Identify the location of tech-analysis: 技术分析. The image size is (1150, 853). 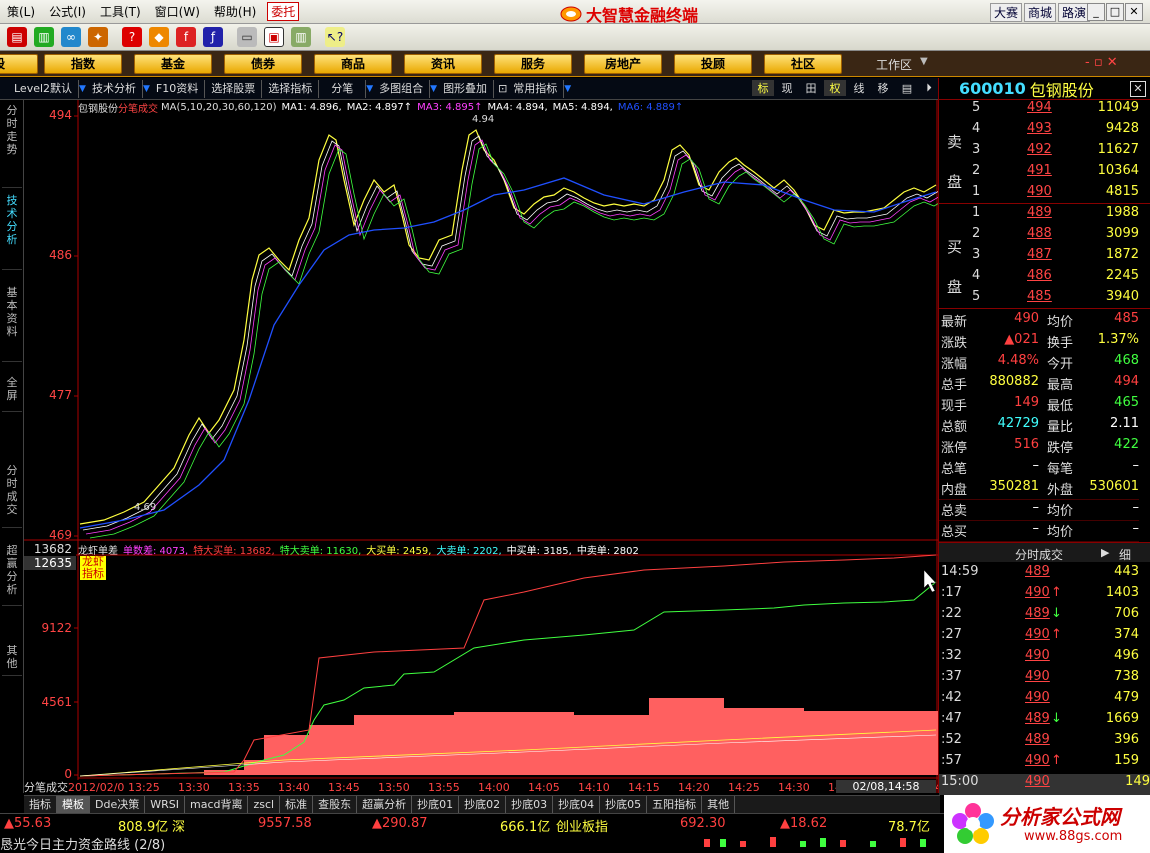
(114, 88).